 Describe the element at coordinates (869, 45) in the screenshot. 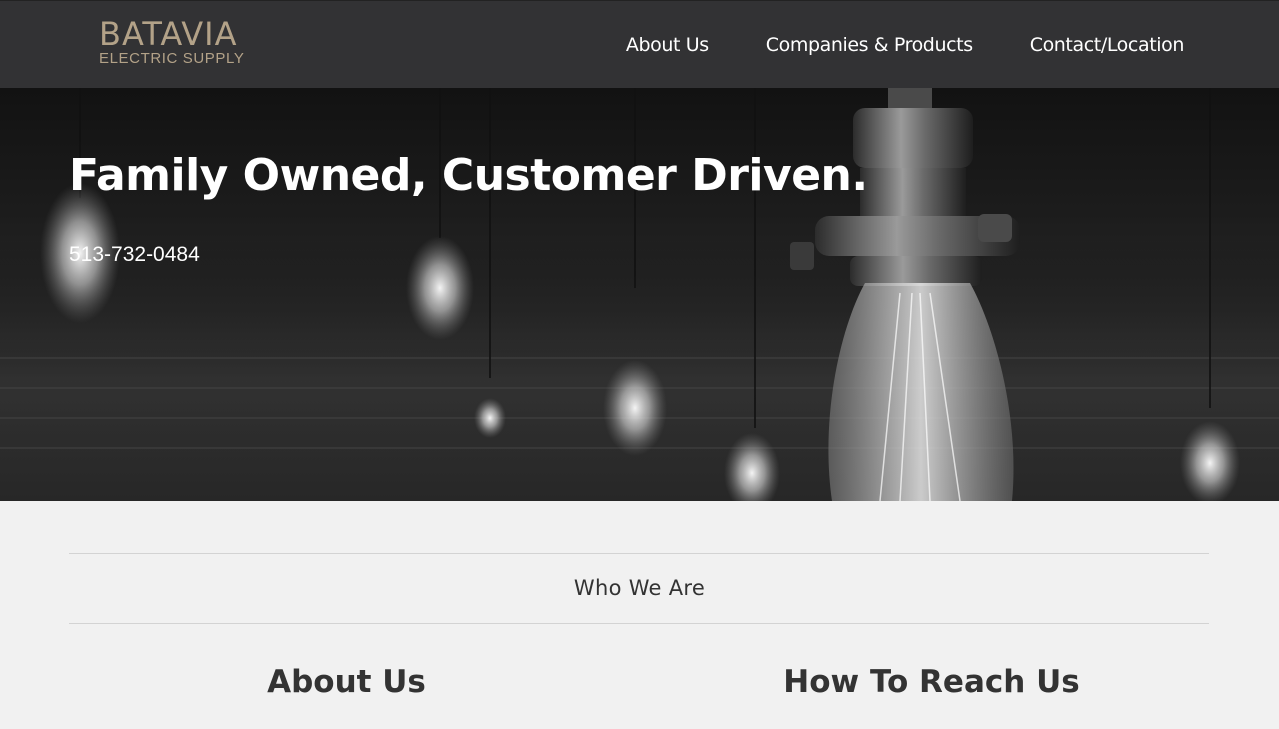

I see `nav-link-companies-products: Companies & Products` at that location.